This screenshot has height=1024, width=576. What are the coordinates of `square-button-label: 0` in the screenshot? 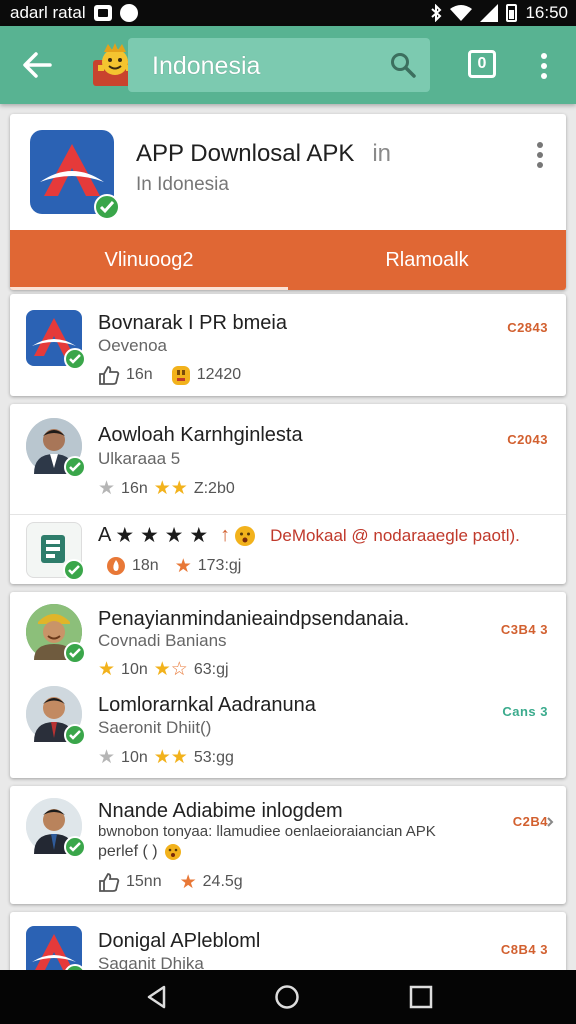 It's located at (482, 63).